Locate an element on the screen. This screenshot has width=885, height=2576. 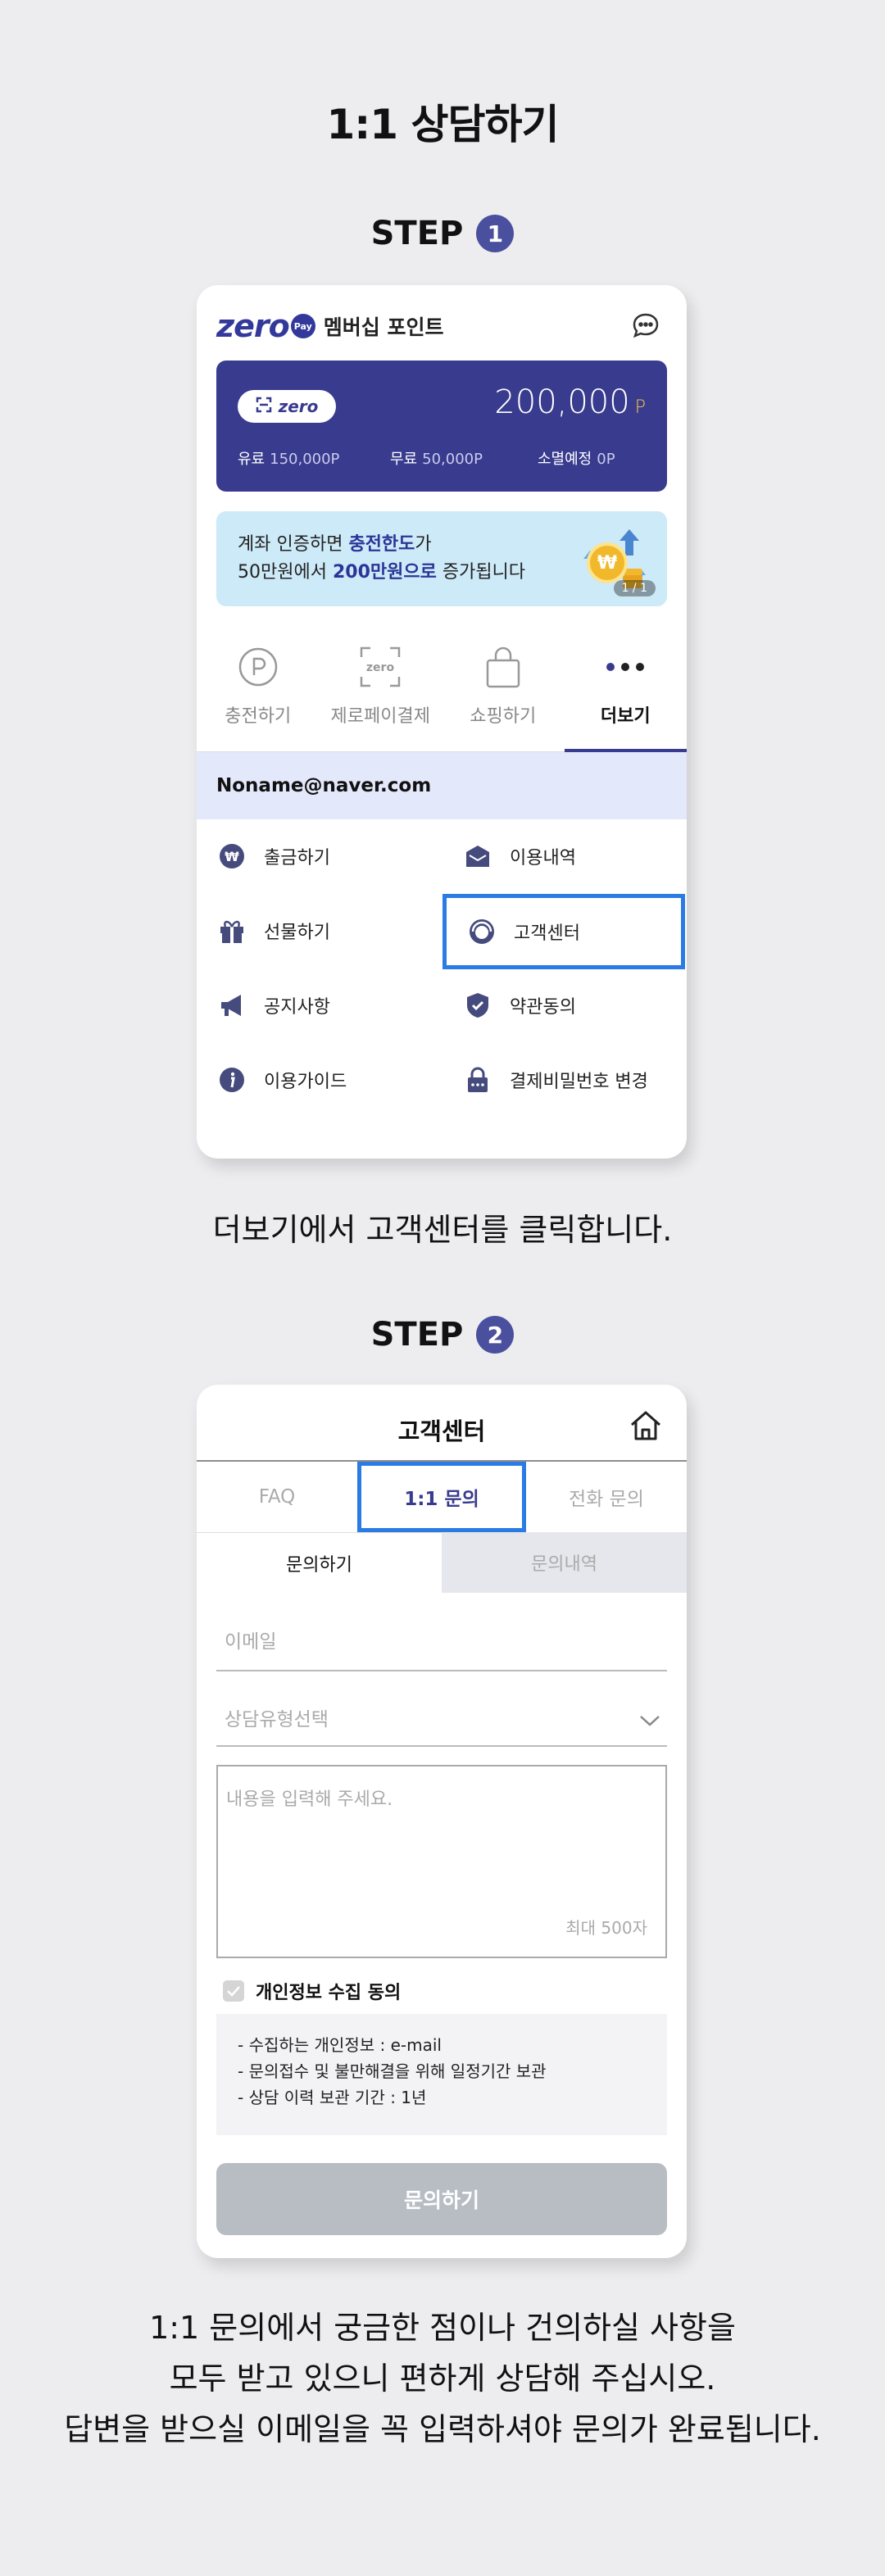
paid-label: 유료 is located at coordinates (252, 459).